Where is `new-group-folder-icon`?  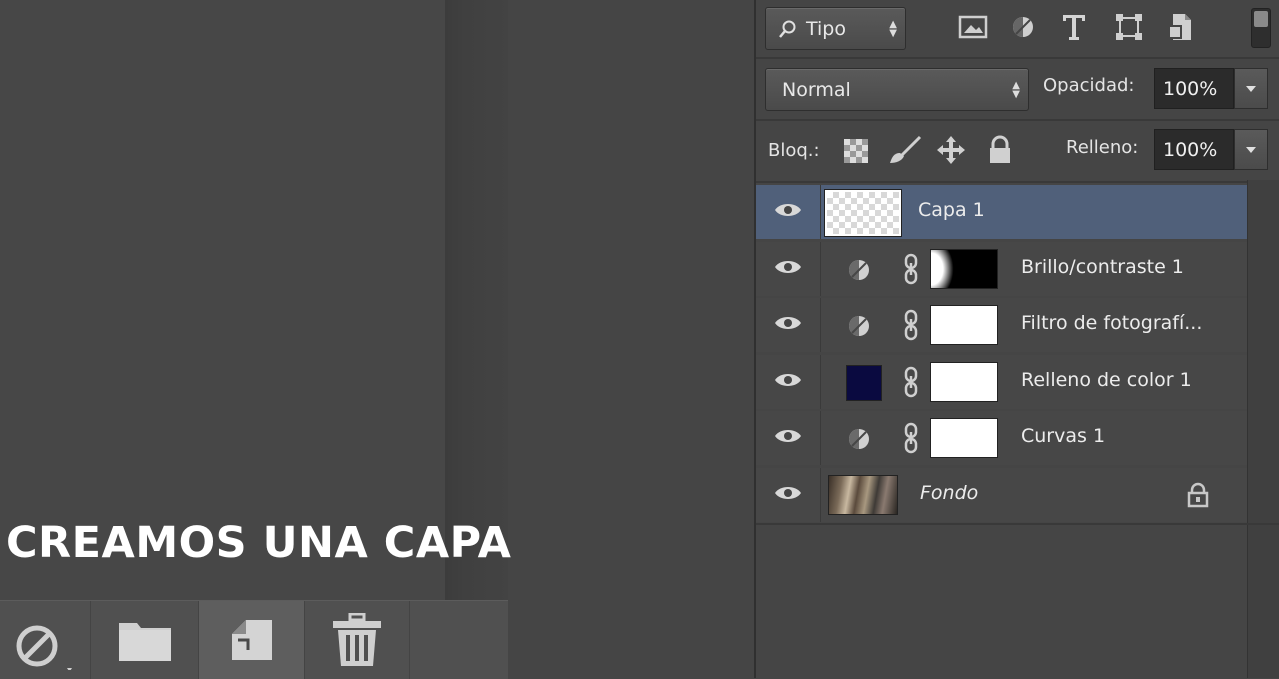
new-group-folder-icon is located at coordinates (145, 642).